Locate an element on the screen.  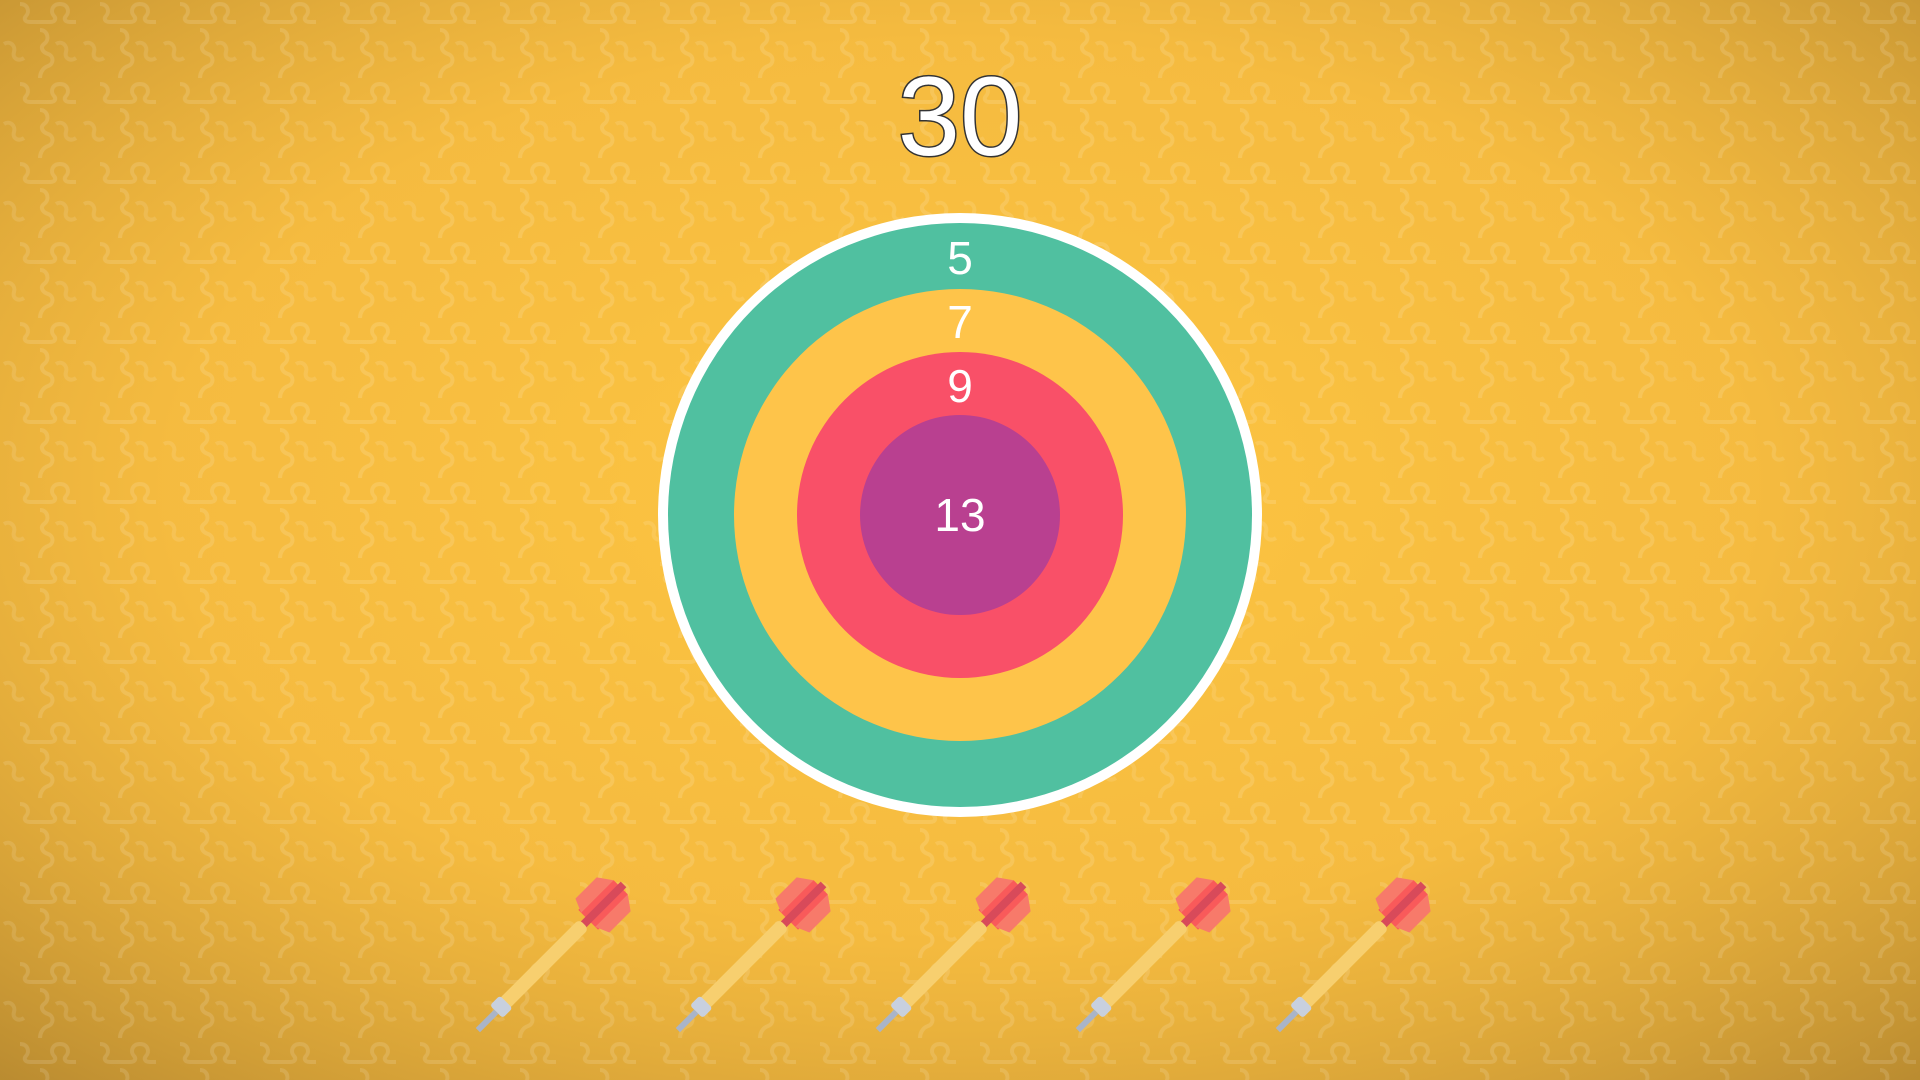
darts-remaining is located at coordinates (960, 958).